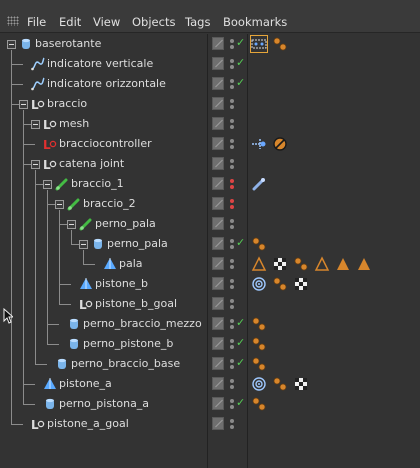 This screenshot has height=468, width=420. I want to click on object-row: Lmesh, so click(210, 124).